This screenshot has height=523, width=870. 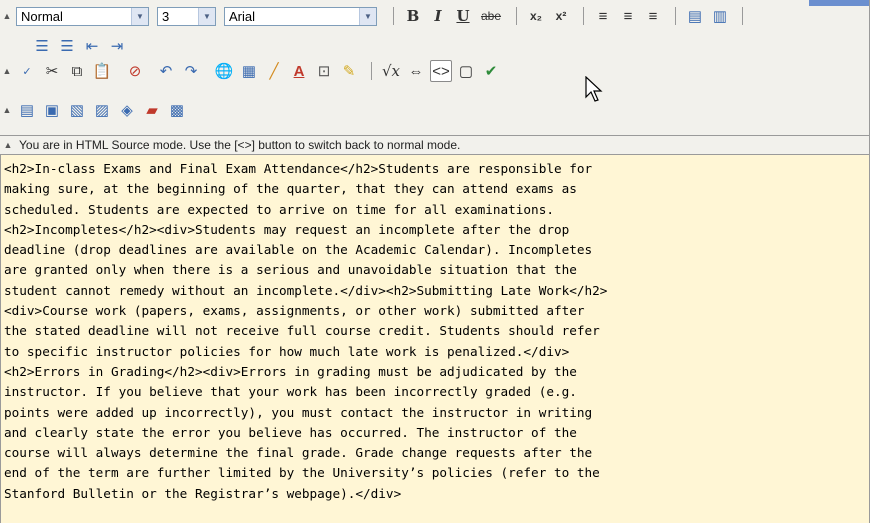 I want to click on toolbar-row-lists: ☰ ☰ ⇤ ⇥, so click(x=81, y=46).